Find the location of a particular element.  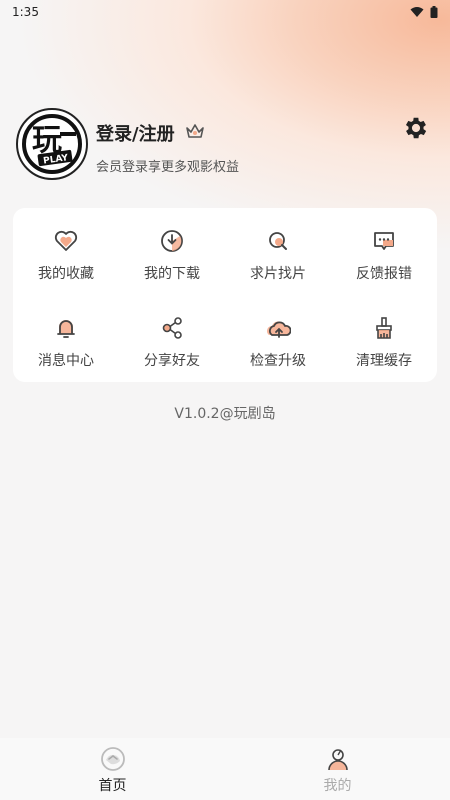

menu-item-label: 消息中心 is located at coordinates (66, 361).